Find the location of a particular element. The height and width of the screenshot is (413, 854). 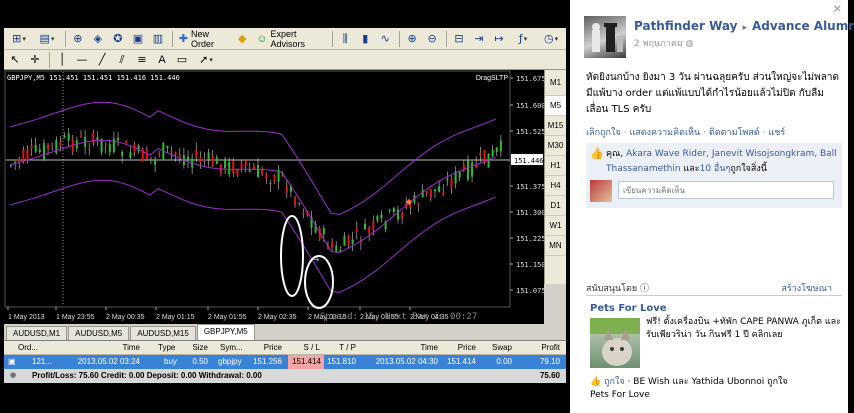

line-chart-button: ∿ is located at coordinates (385, 39).